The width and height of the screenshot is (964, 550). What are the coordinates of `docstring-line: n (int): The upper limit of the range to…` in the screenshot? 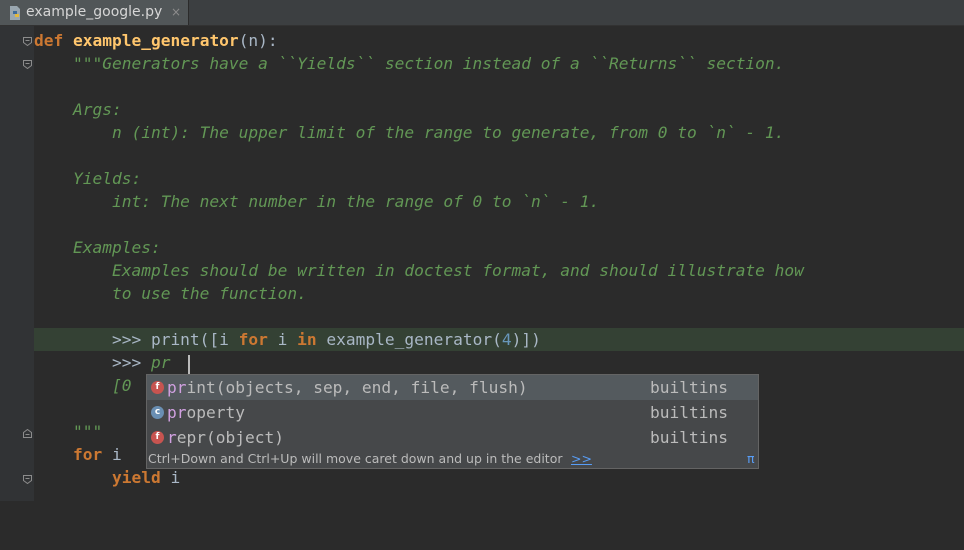 It's located at (409, 132).